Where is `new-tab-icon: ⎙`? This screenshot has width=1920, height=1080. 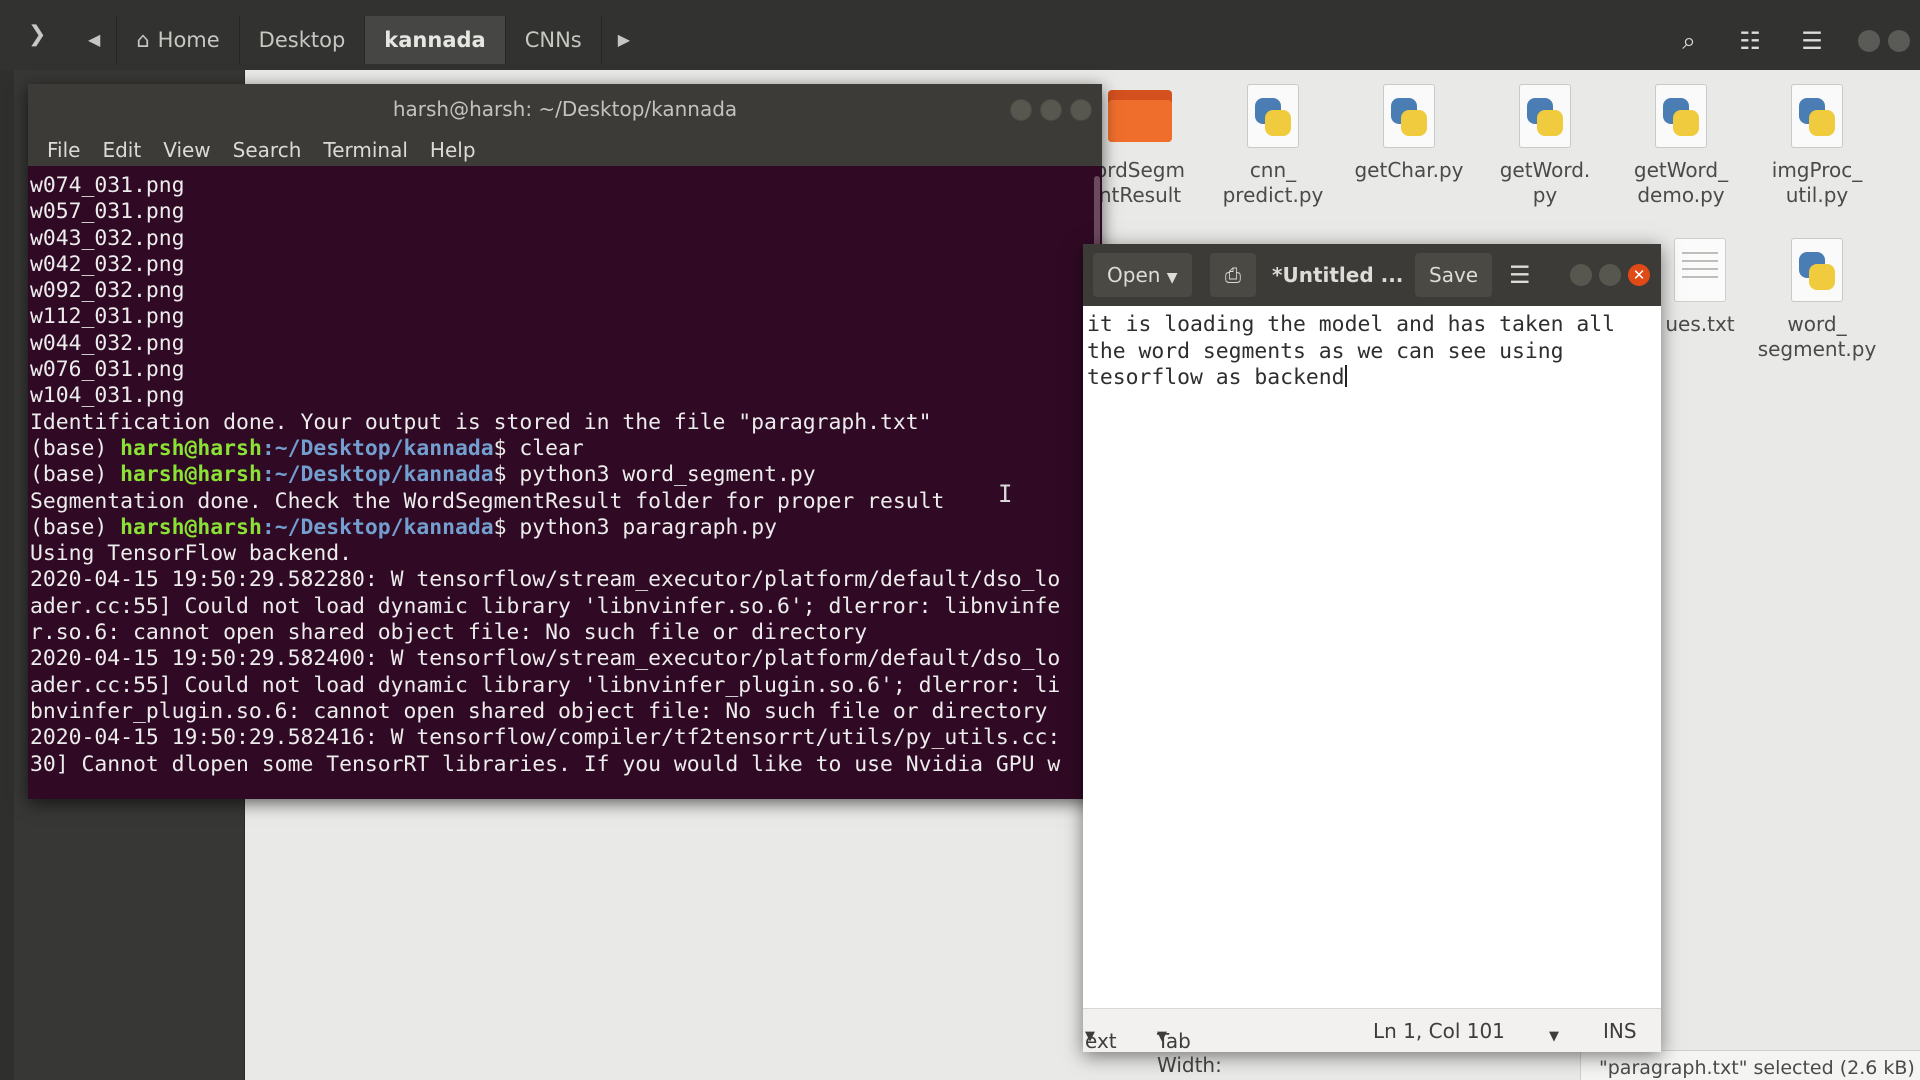 new-tab-icon: ⎙ is located at coordinates (1233, 275).